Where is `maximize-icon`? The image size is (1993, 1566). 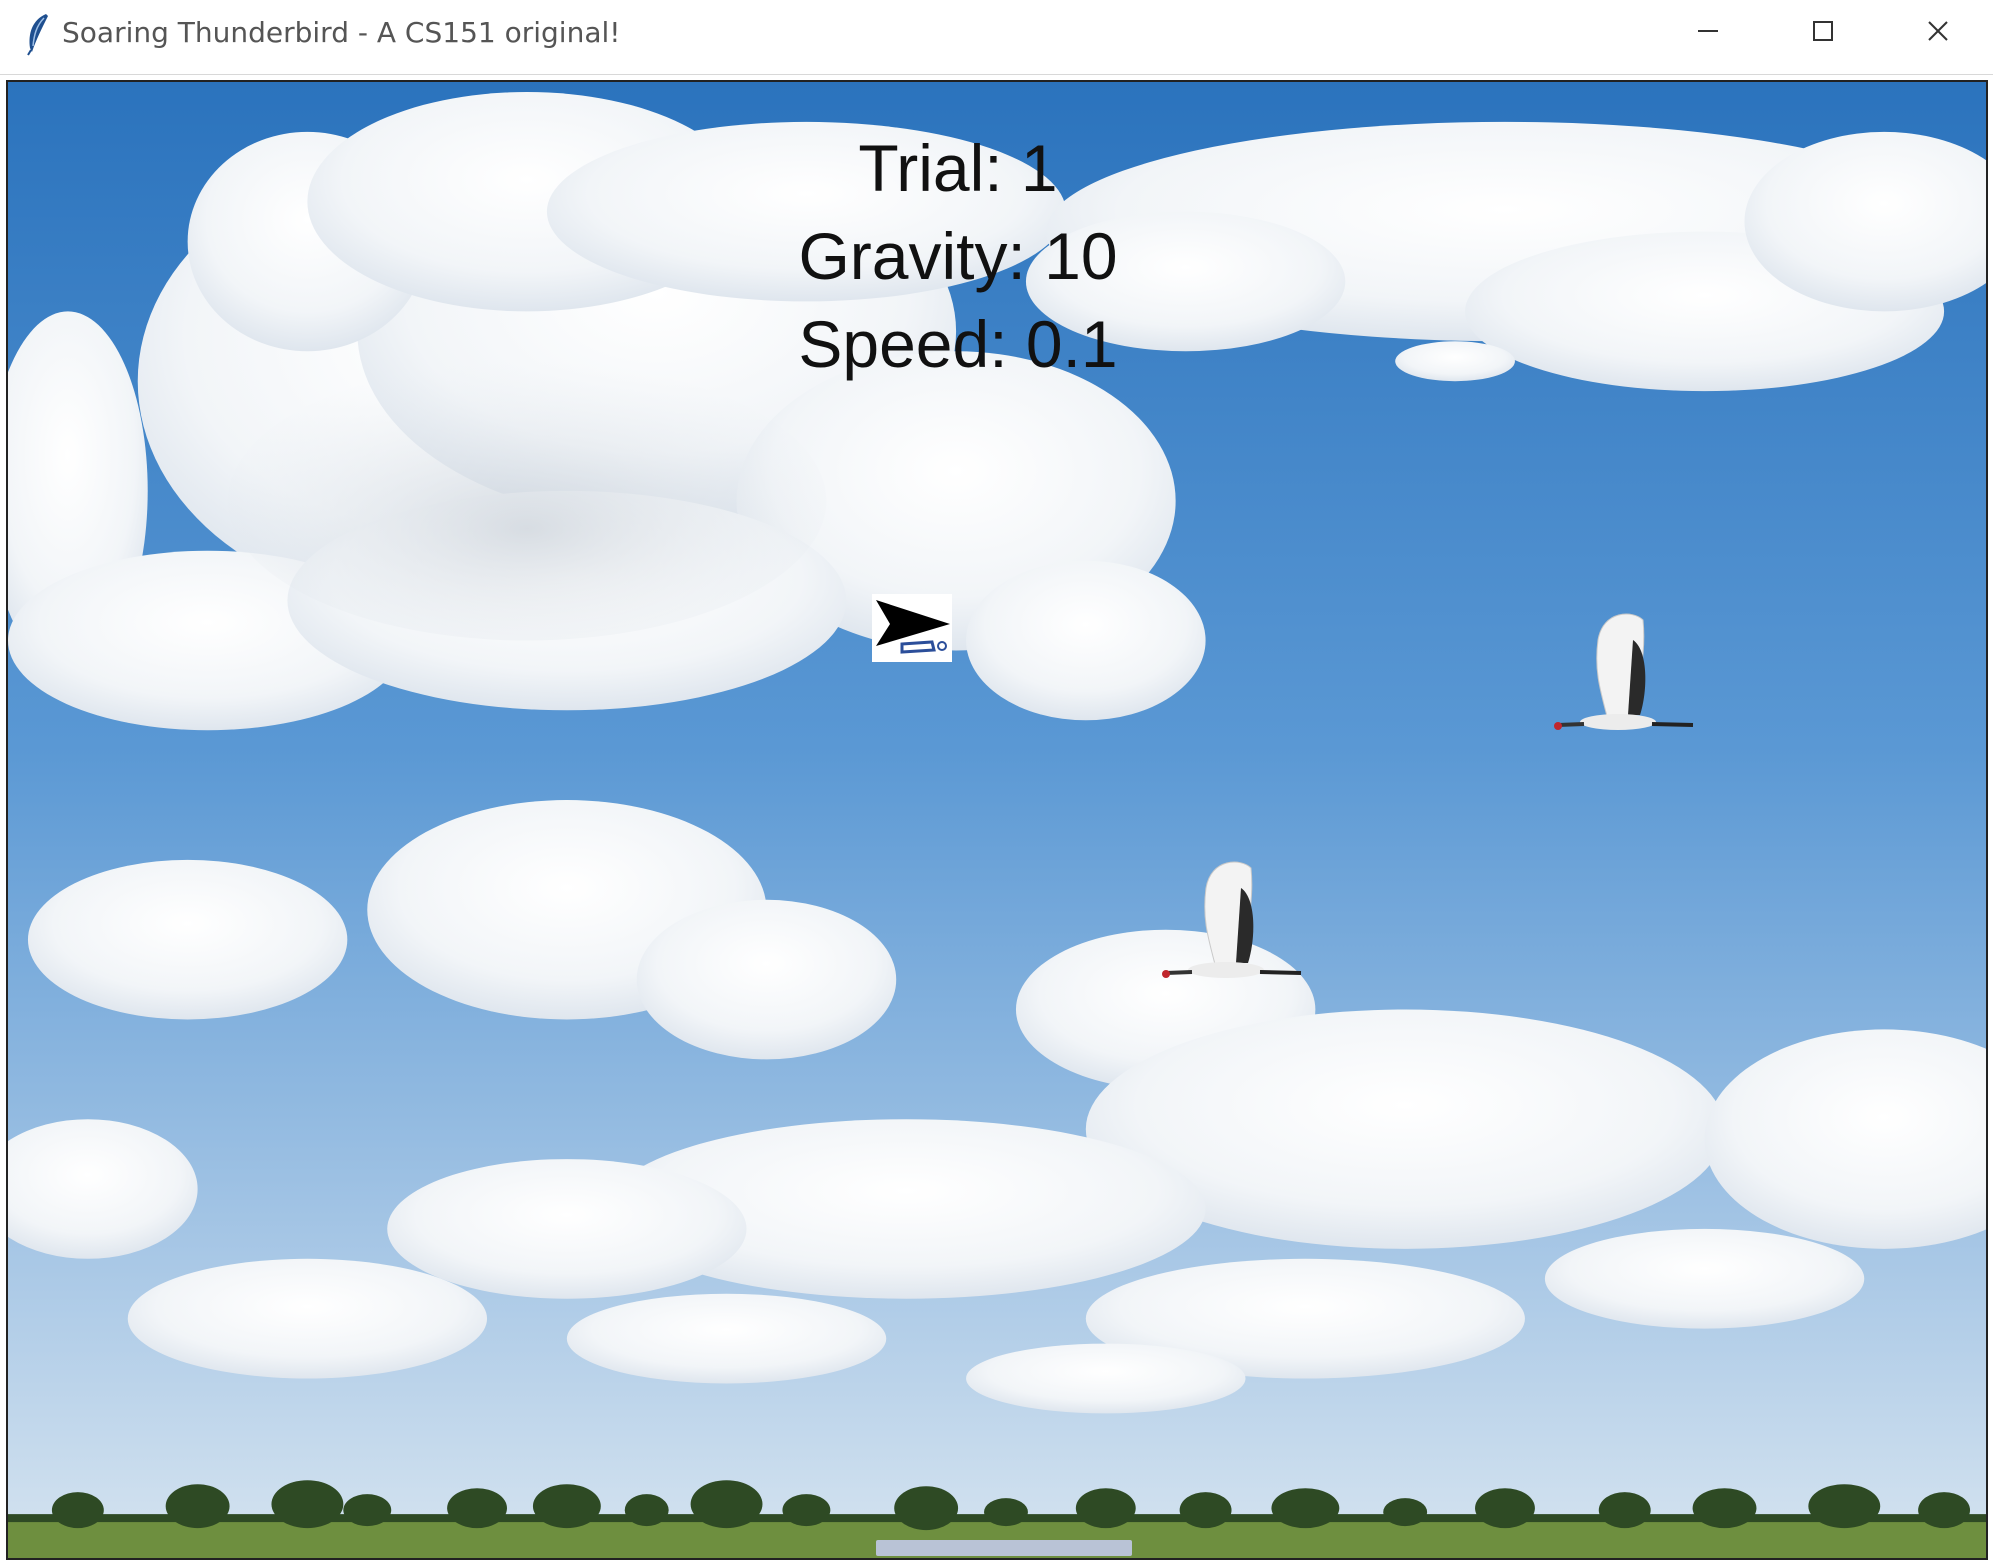 maximize-icon is located at coordinates (1822, 31).